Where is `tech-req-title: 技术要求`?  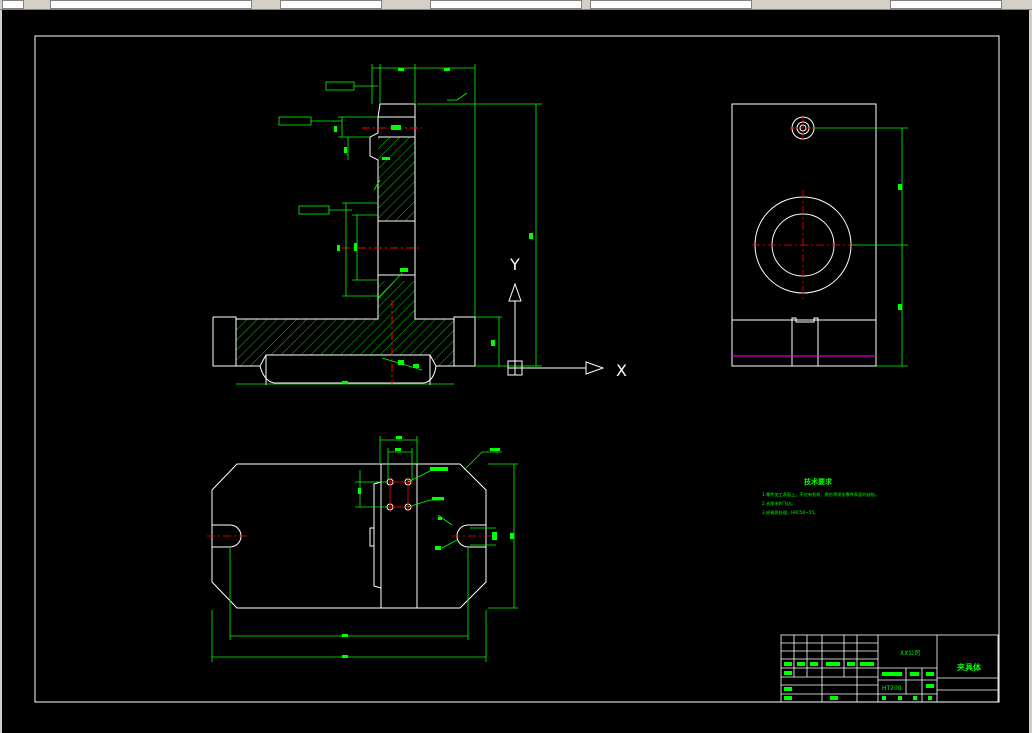 tech-req-title: 技术要求 is located at coordinates (818, 481).